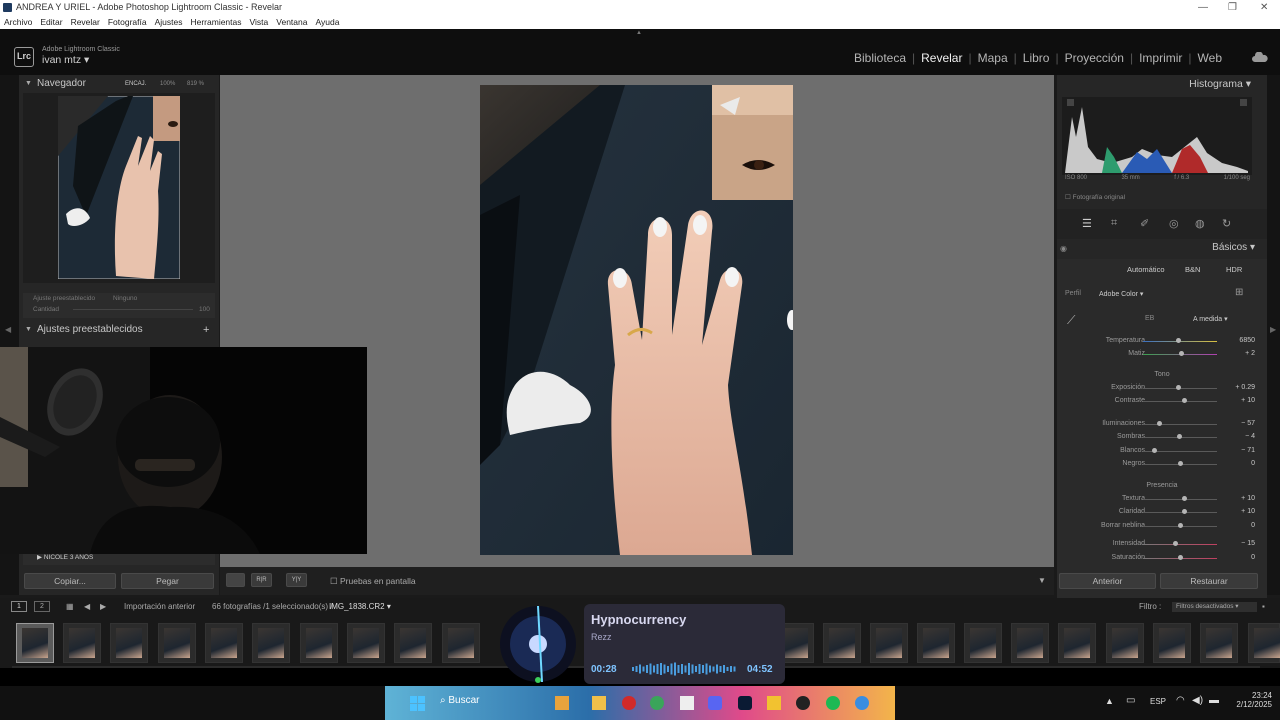 This screenshot has width=1280, height=720. Describe the element at coordinates (1210, 319) in the screenshot. I see `wb-select: A medida ▾` at that location.